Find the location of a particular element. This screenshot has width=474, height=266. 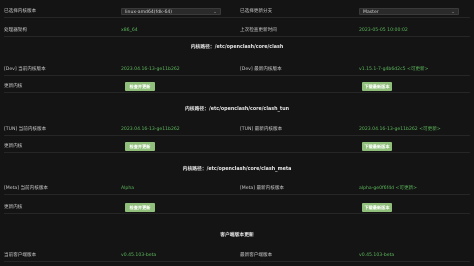

meta-latest-label: [Meta] 最新内核版本 is located at coordinates (262, 188).